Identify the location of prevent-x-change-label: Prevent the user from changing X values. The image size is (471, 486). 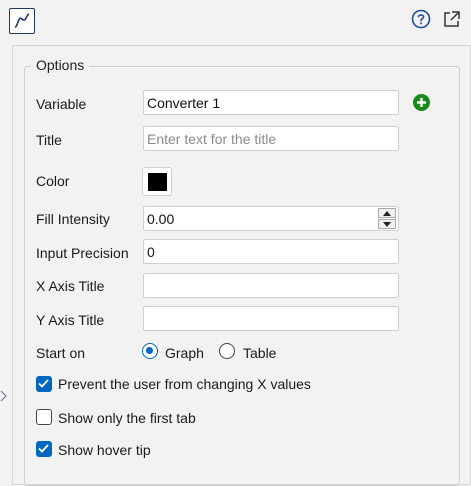
(184, 384).